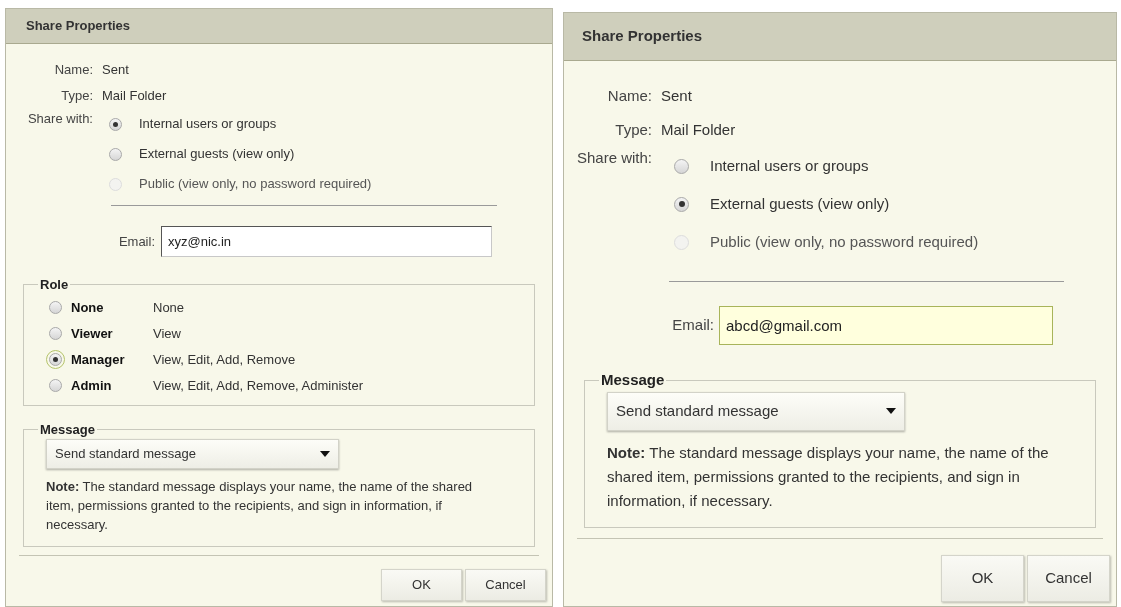 The image size is (1121, 607). I want to click on role-name: None, so click(88, 307).